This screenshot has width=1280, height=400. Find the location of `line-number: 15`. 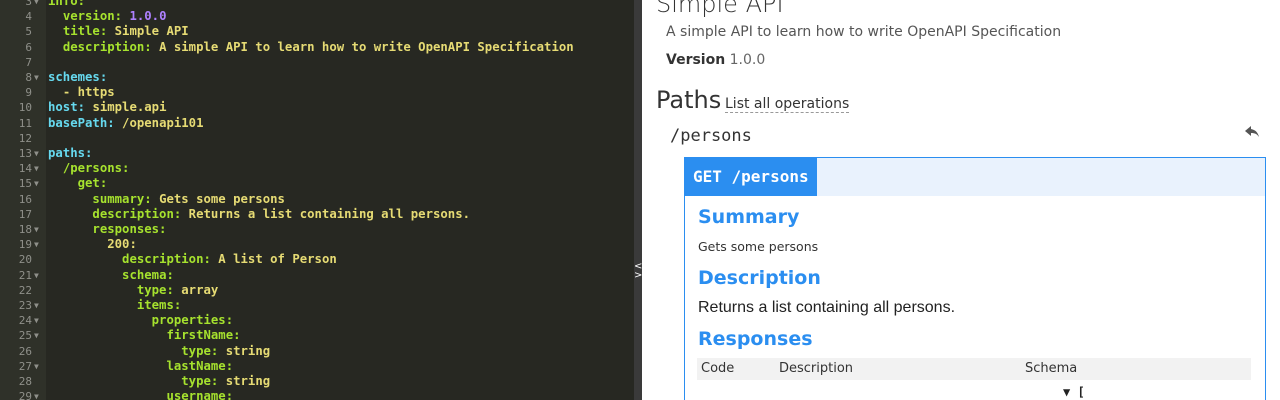

line-number: 15 is located at coordinates (25, 184).